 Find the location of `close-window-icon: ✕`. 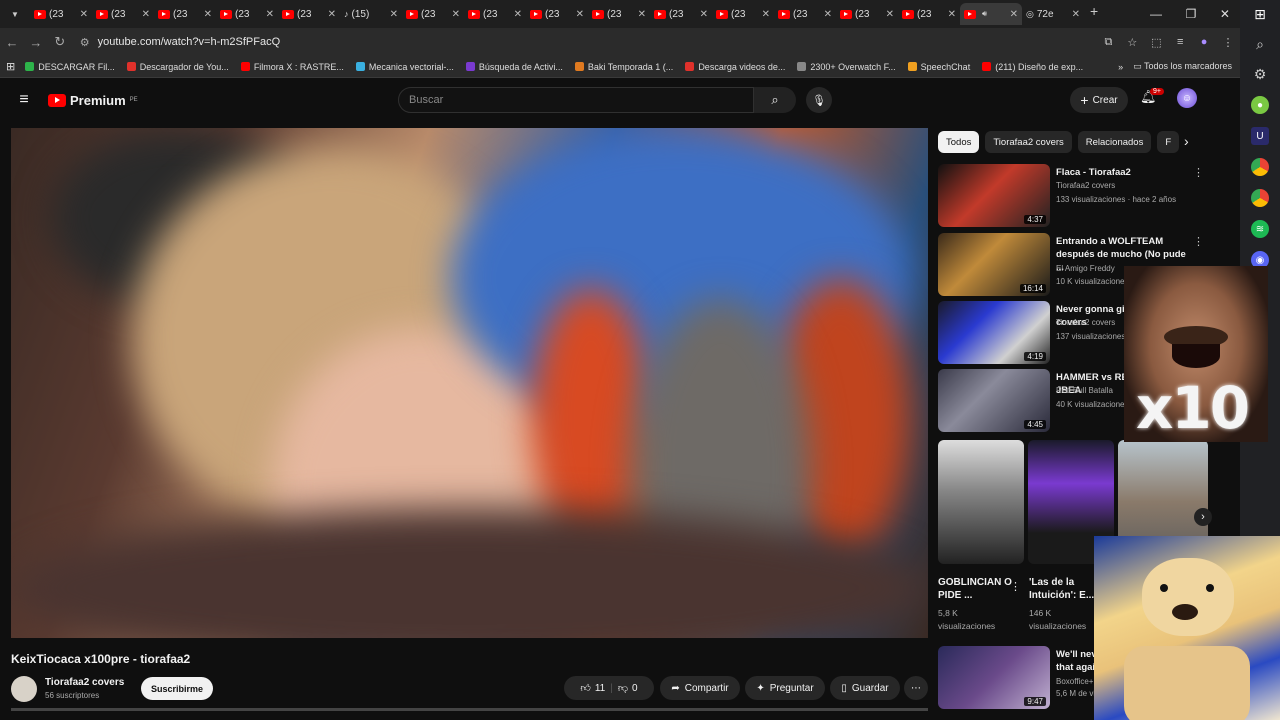

close-window-icon: ✕ is located at coordinates (1225, 14).